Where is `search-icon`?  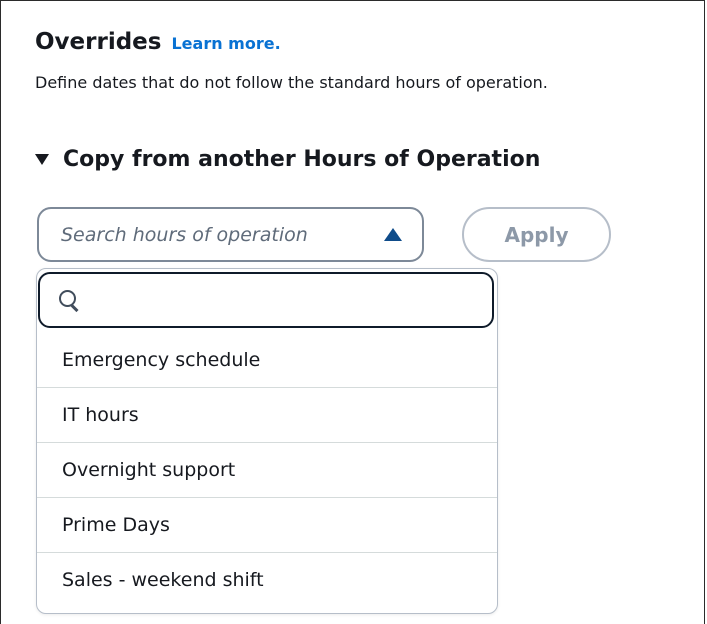 search-icon is located at coordinates (69, 300).